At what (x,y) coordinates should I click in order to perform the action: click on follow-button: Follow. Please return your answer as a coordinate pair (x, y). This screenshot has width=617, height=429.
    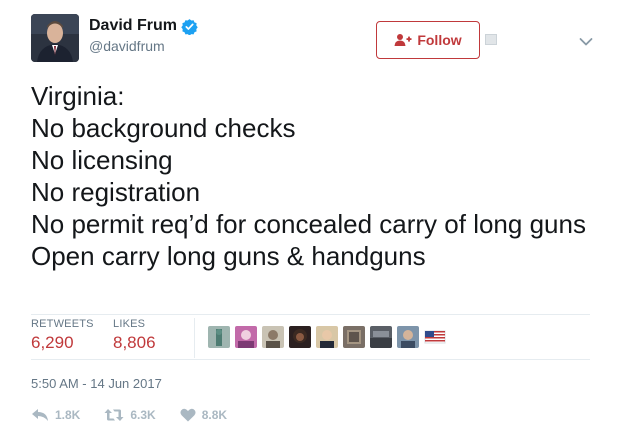
    Looking at the image, I should click on (428, 40).